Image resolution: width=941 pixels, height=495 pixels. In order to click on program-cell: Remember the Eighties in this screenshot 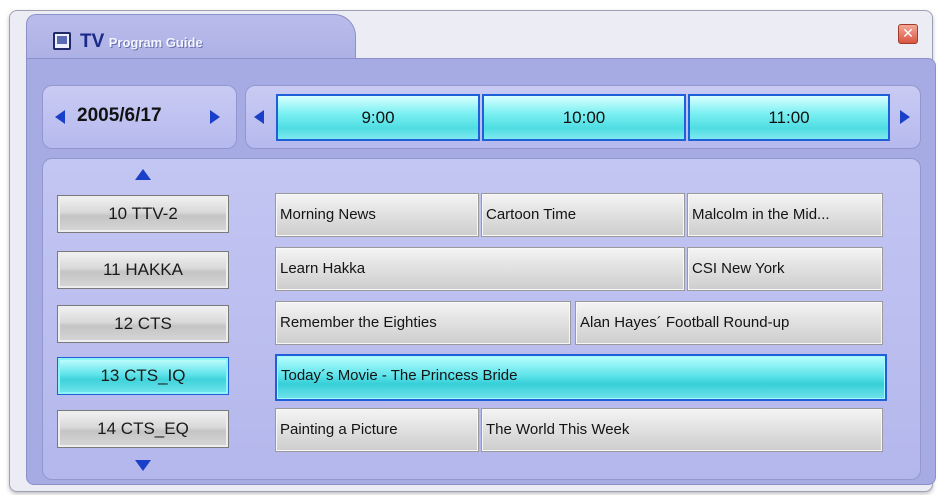, I will do `click(423, 323)`.